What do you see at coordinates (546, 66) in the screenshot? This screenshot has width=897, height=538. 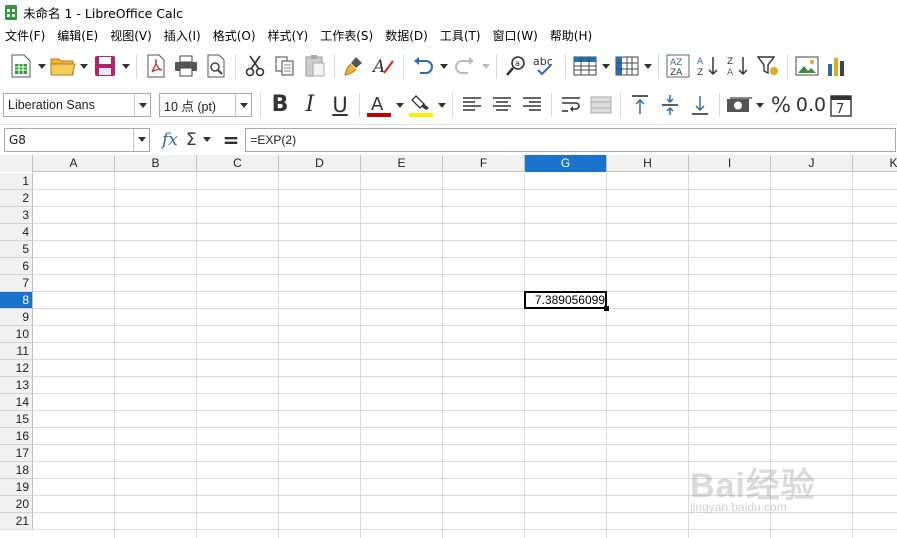 I see `spelling-button: abc` at bounding box center [546, 66].